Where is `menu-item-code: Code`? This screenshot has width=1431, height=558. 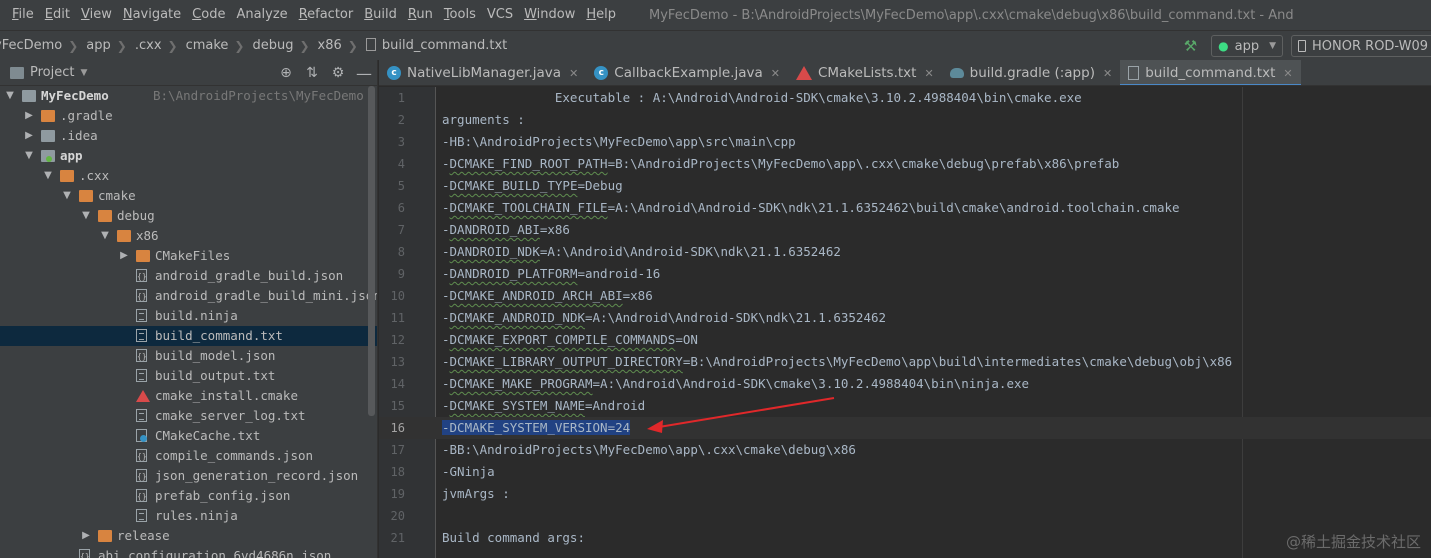
menu-item-code: Code is located at coordinates (208, 15).